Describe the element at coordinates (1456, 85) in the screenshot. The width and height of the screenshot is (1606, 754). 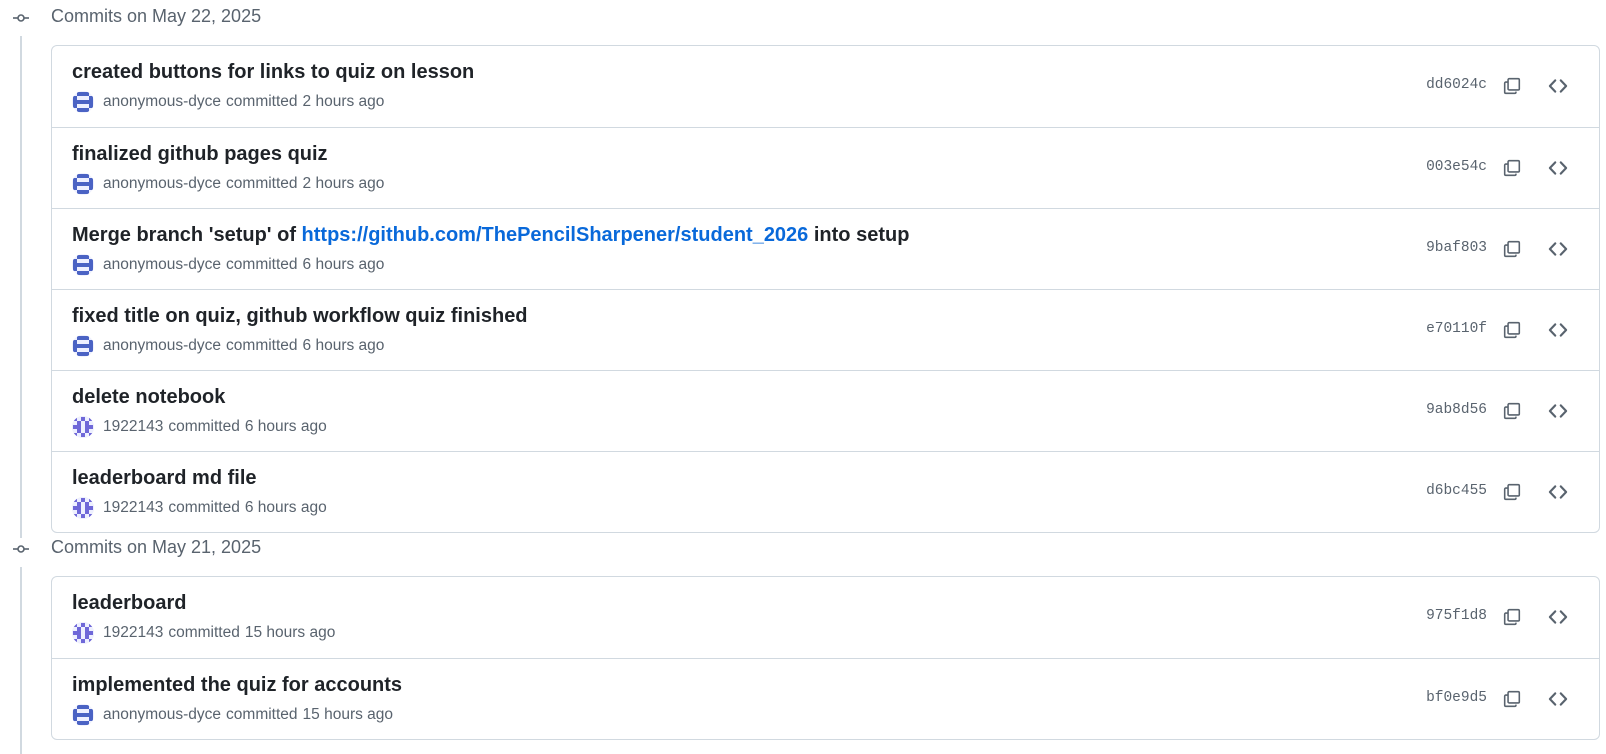
I see `commit-sha: dd6024c` at that location.